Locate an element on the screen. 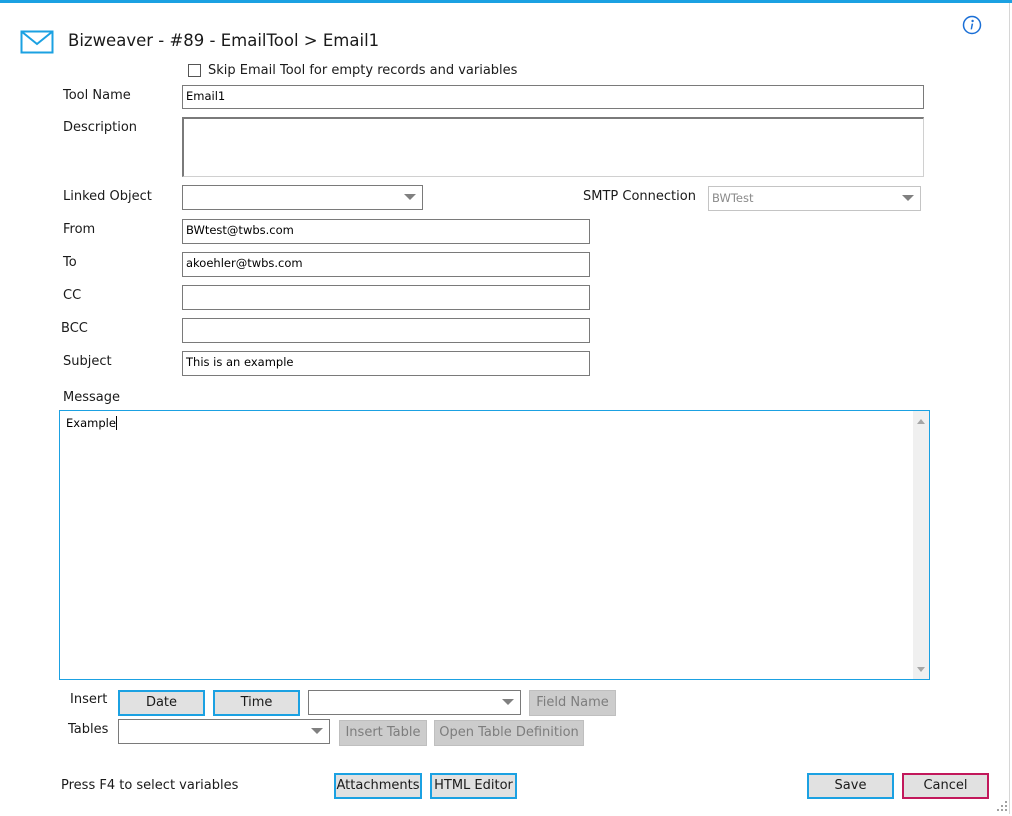 The width and height of the screenshot is (1012, 816). description-label: Description is located at coordinates (100, 127).